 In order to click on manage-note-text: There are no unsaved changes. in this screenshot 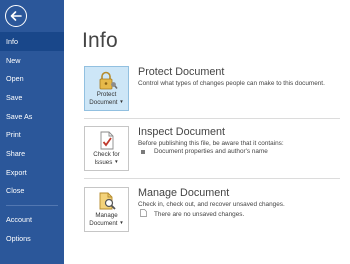, I will do `click(199, 214)`.